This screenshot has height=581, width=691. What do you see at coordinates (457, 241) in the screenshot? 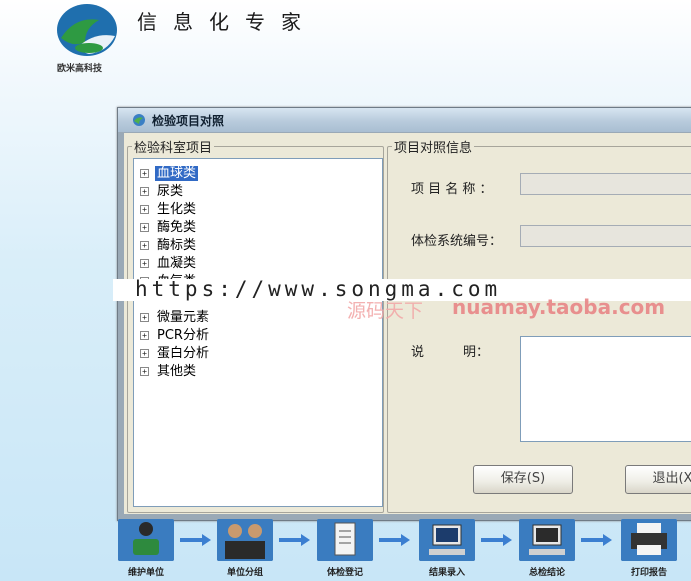
I see `exam-code-label: 体检系统编号：` at bounding box center [457, 241].